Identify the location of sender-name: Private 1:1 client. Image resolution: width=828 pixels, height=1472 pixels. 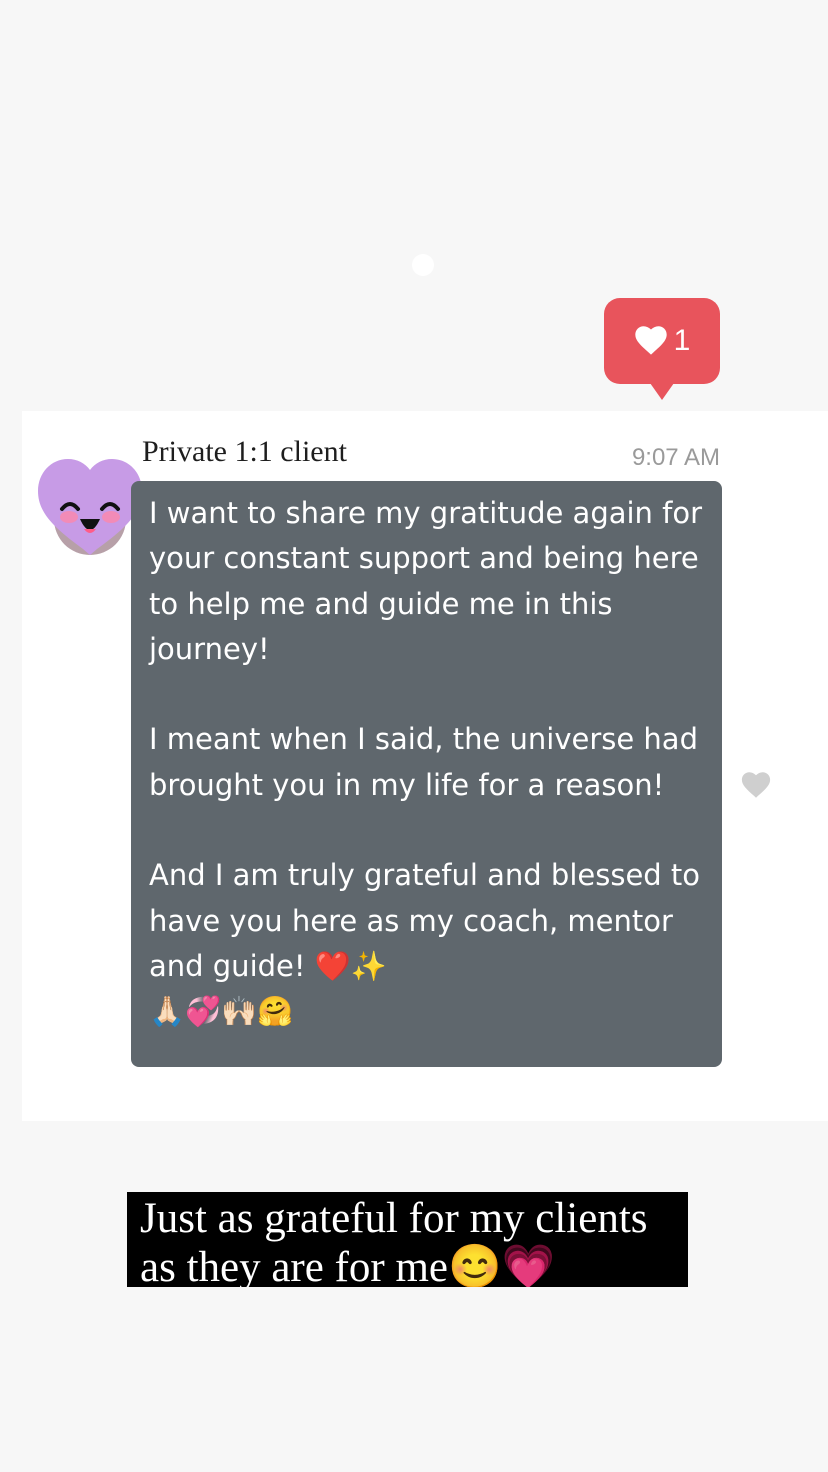
(244, 451).